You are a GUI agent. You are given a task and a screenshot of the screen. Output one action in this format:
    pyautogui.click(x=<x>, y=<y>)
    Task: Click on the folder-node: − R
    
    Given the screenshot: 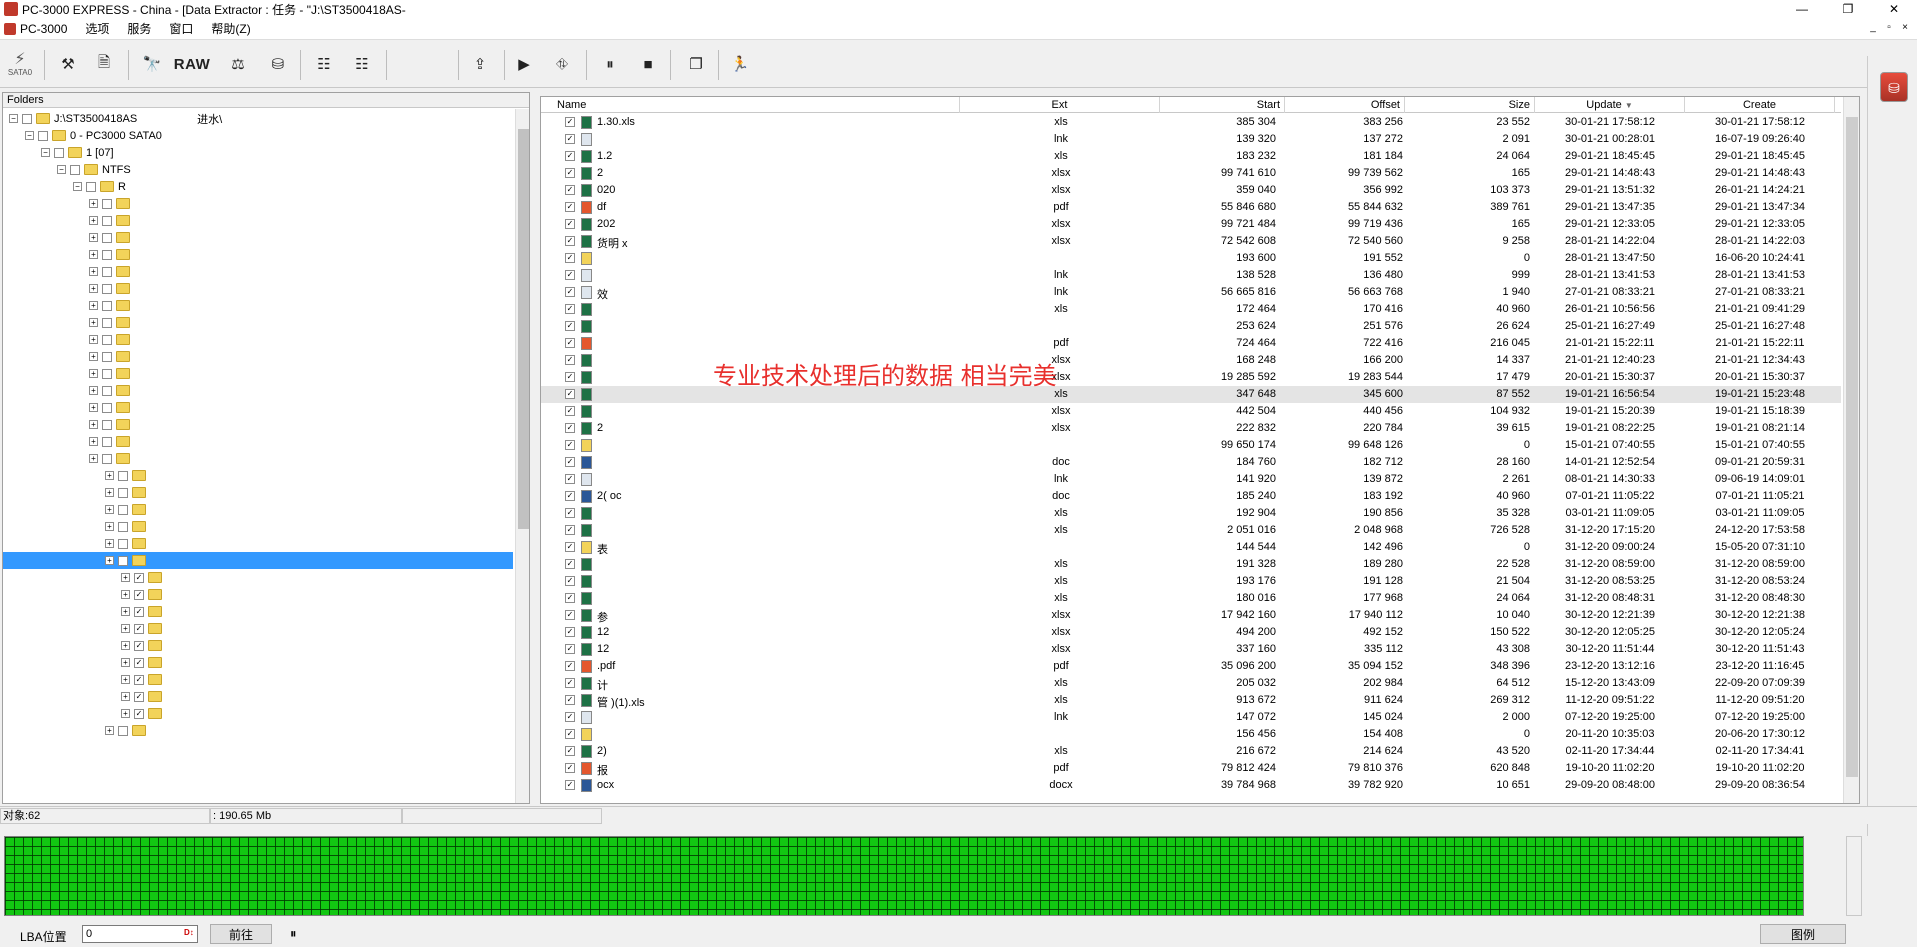 What is the action you would take?
    pyautogui.click(x=258, y=186)
    